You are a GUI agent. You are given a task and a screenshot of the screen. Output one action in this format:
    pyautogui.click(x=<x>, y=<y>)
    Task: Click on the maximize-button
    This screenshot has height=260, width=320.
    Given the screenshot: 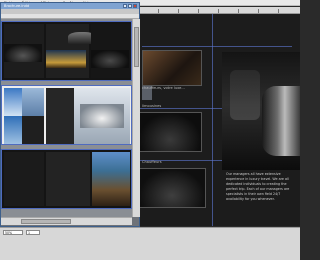 What is the action you would take?
    pyautogui.click(x=130, y=6)
    